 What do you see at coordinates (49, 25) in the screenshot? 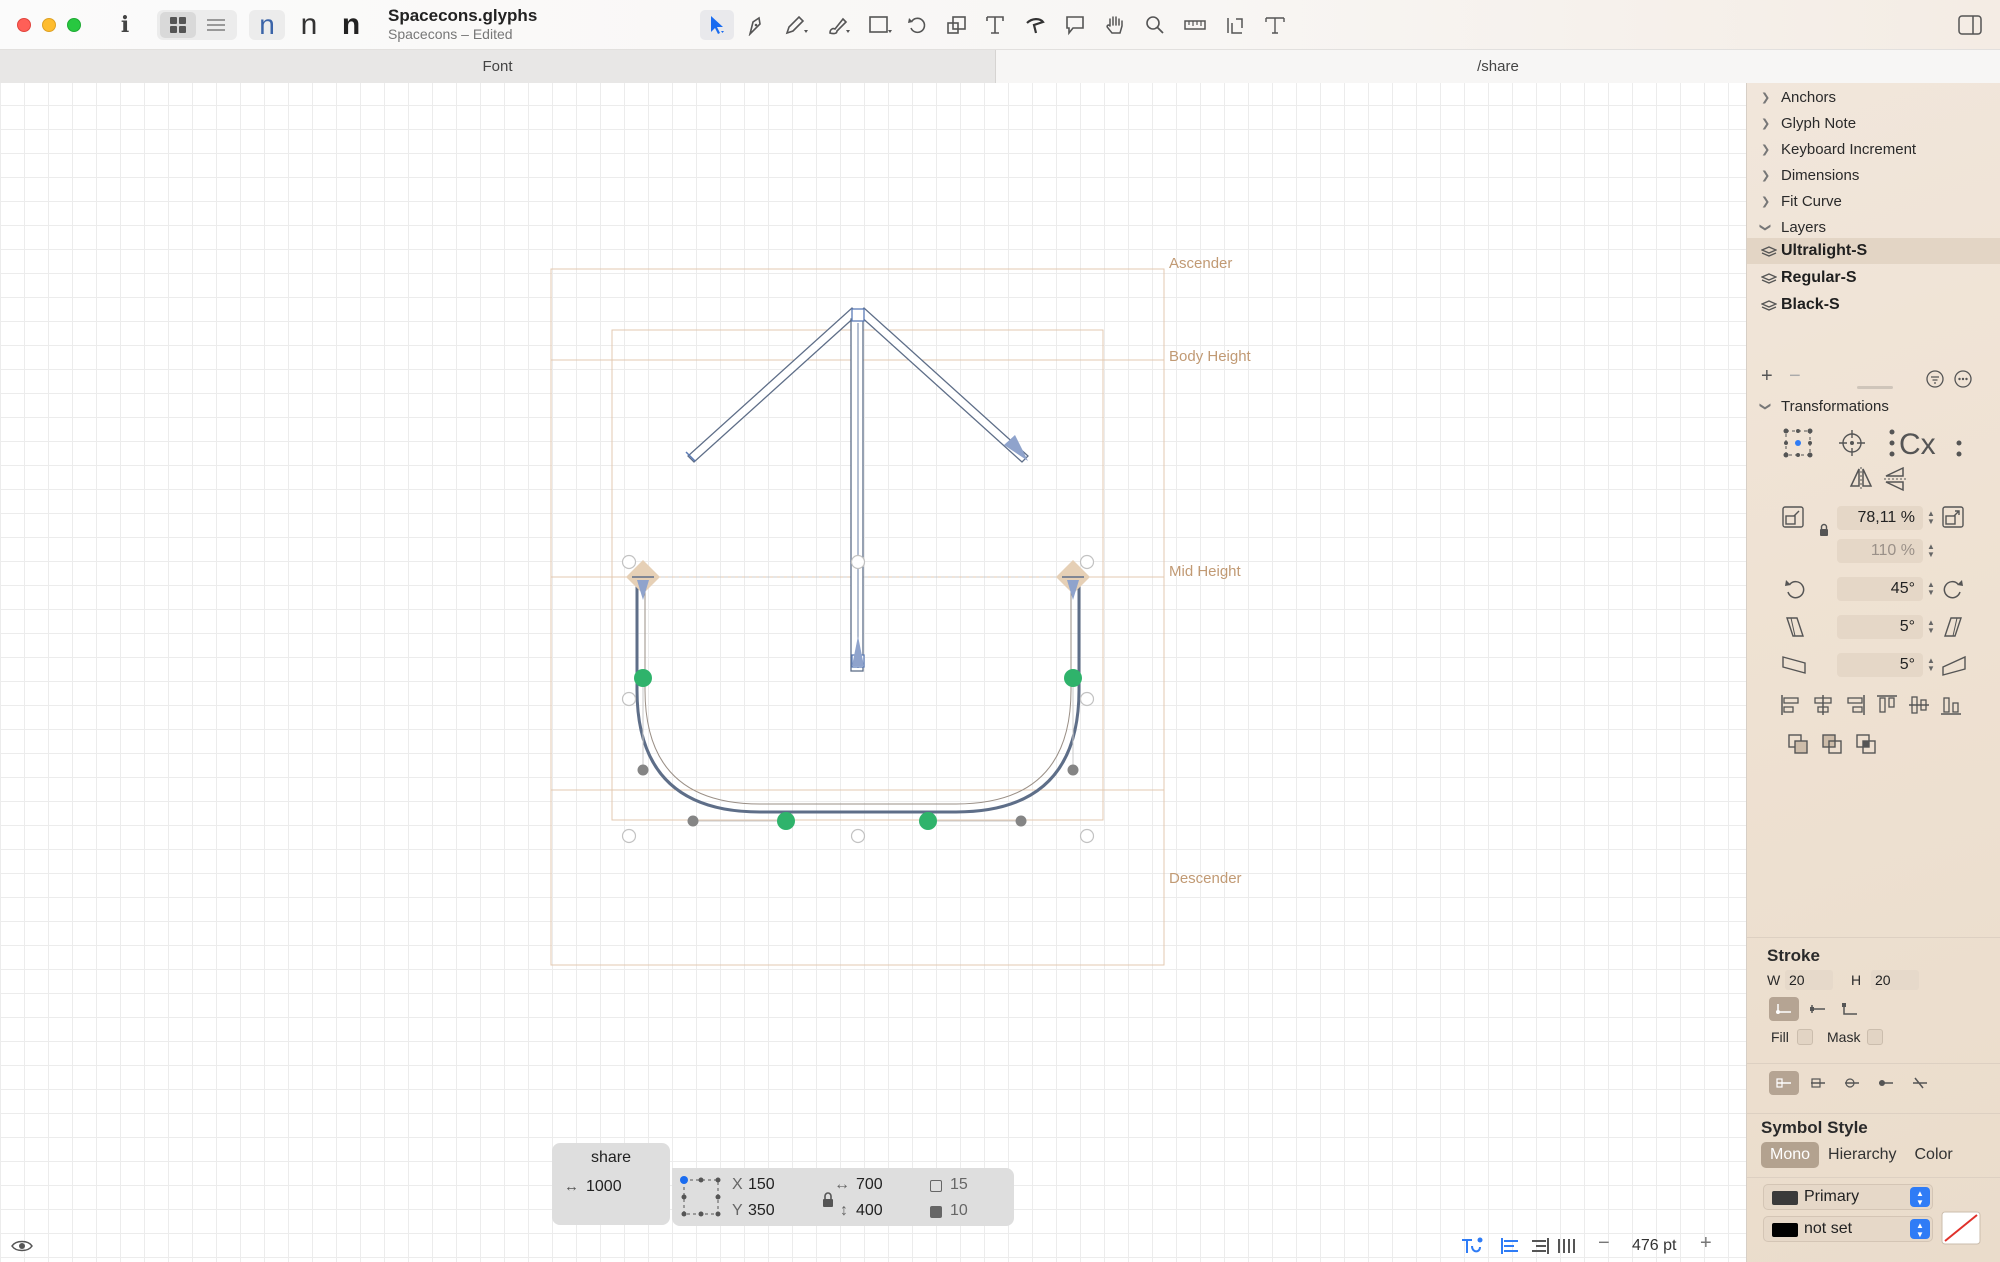
I see `minimize-window-button` at bounding box center [49, 25].